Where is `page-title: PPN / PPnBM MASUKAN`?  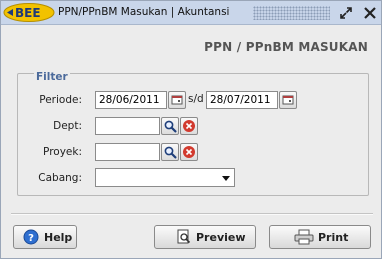 page-title: PPN / PPnBM MASUKAN is located at coordinates (286, 47).